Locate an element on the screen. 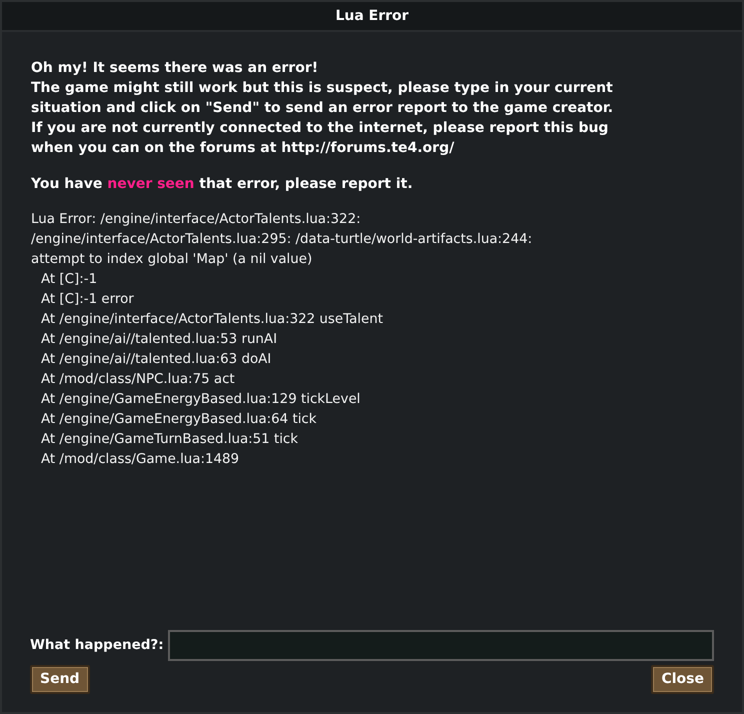 The height and width of the screenshot is (714, 744). message-line: situation and click on "Send" to send an error report to the game creator. is located at coordinates (322, 108).